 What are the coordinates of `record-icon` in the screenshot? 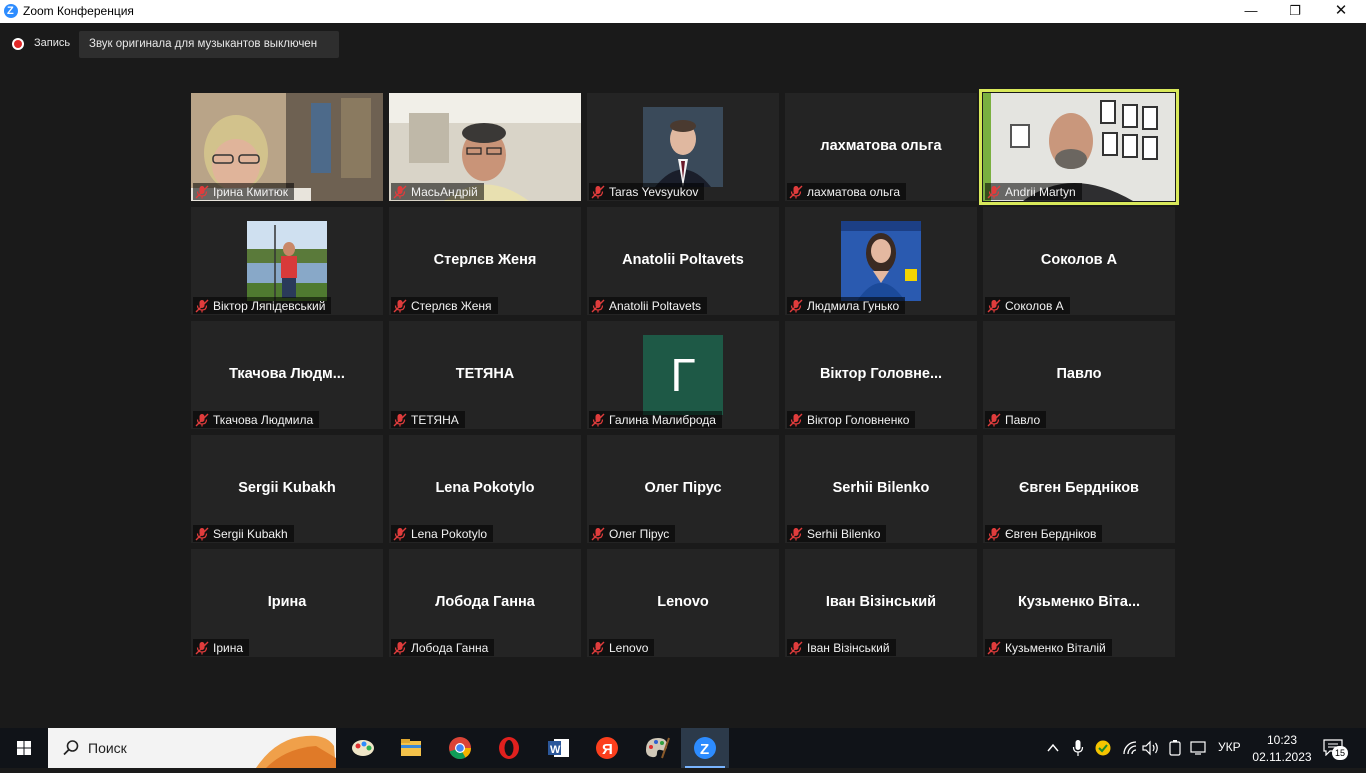 It's located at (18, 44).